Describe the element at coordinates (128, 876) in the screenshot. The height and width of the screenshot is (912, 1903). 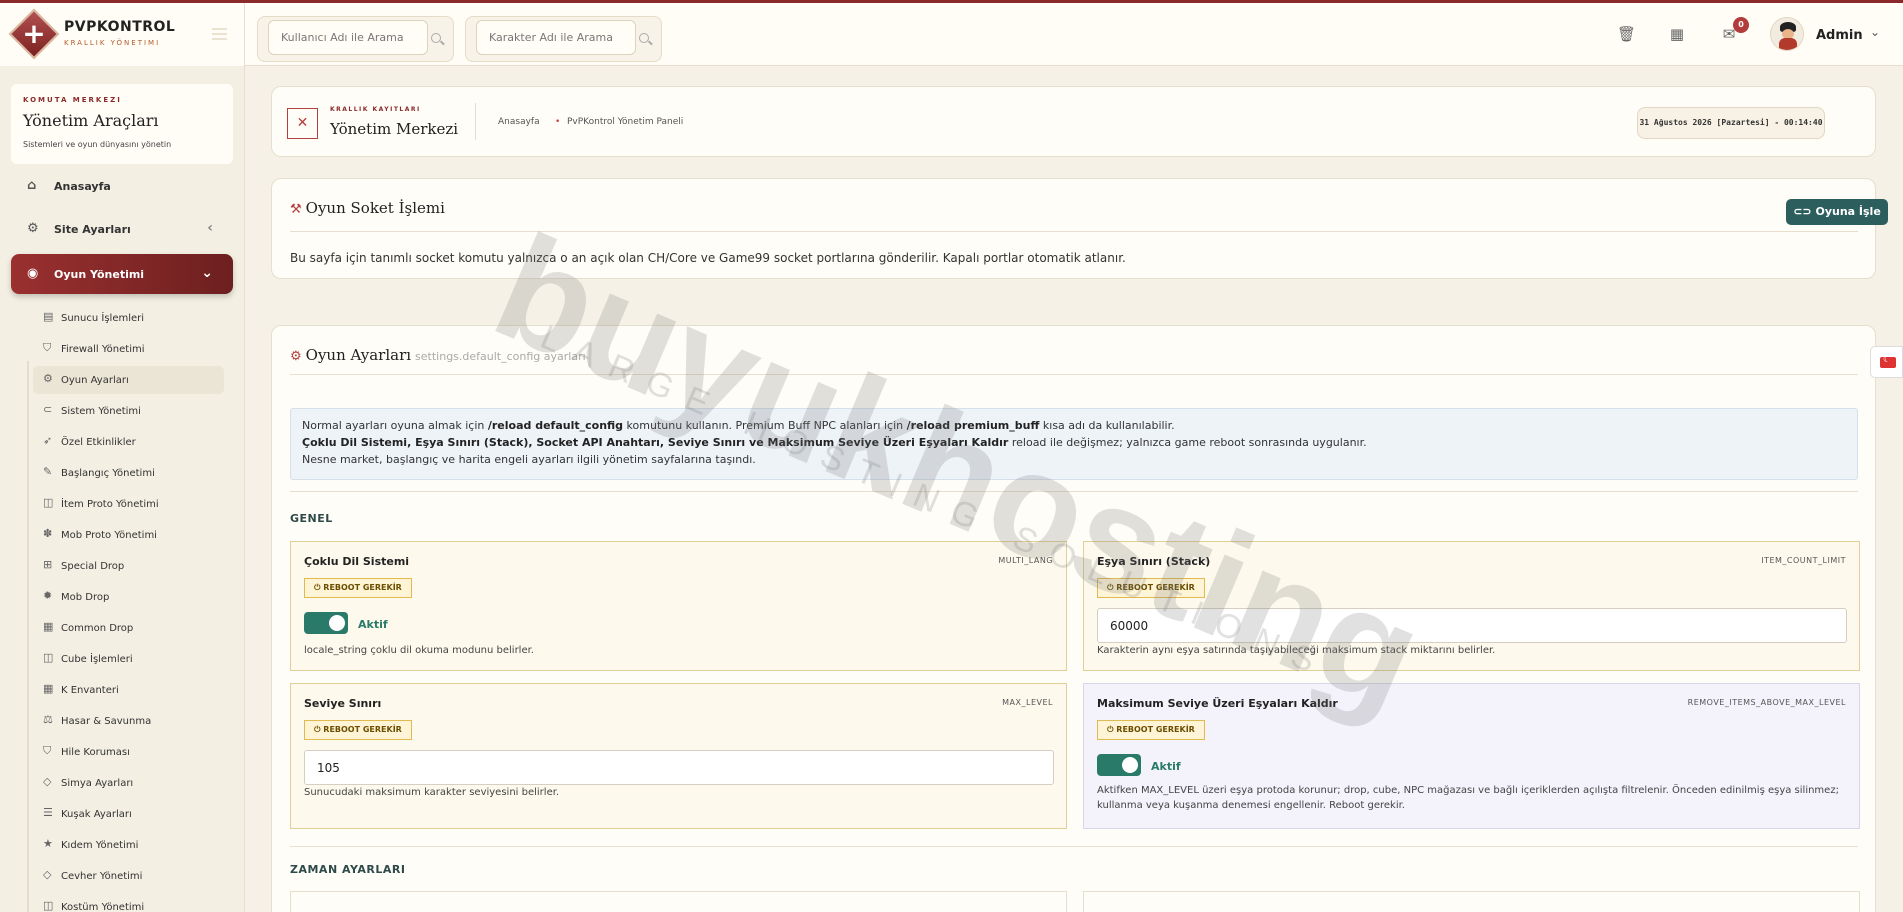
I see `sub-item-cevher: ◇ Cevher Yönetimi` at that location.